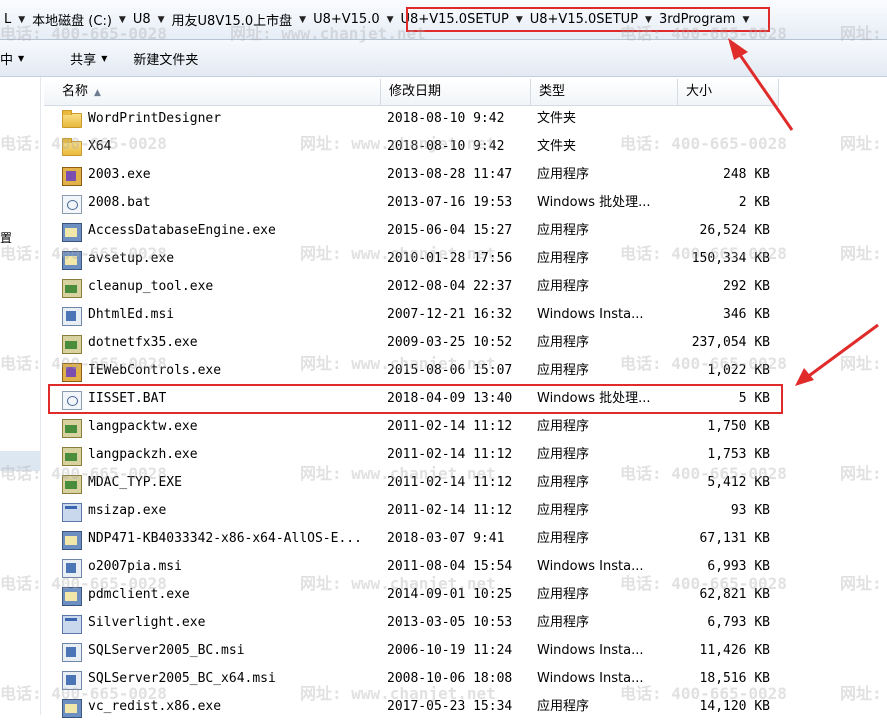  Describe the element at coordinates (411, 147) in the screenshot. I see `file-row: X64 2018-08-10 9:42 文件夹` at that location.